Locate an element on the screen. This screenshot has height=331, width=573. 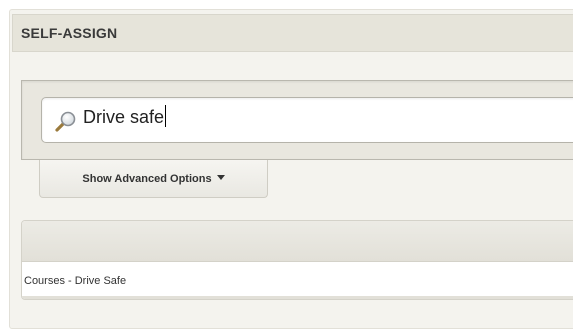
results-header is located at coordinates (297, 241).